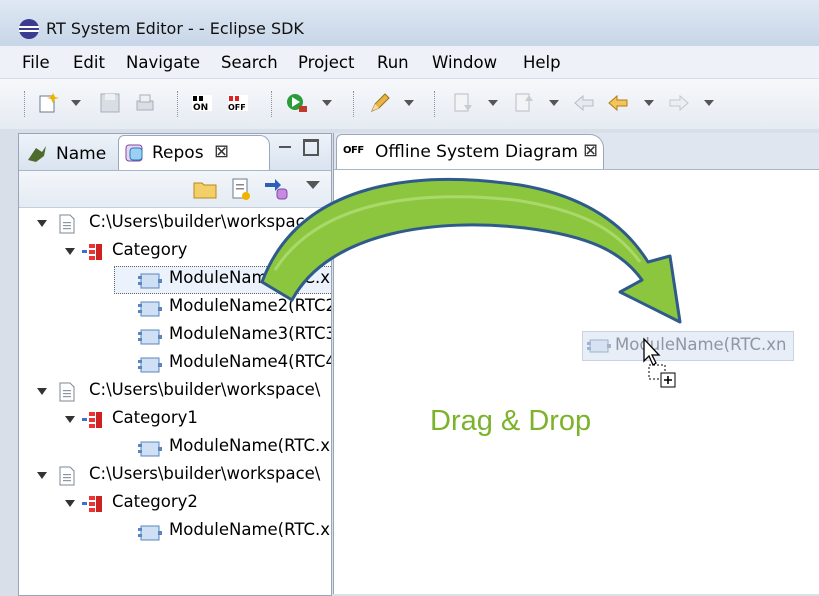  I want to click on tab-name-label: Name, so click(81, 154).